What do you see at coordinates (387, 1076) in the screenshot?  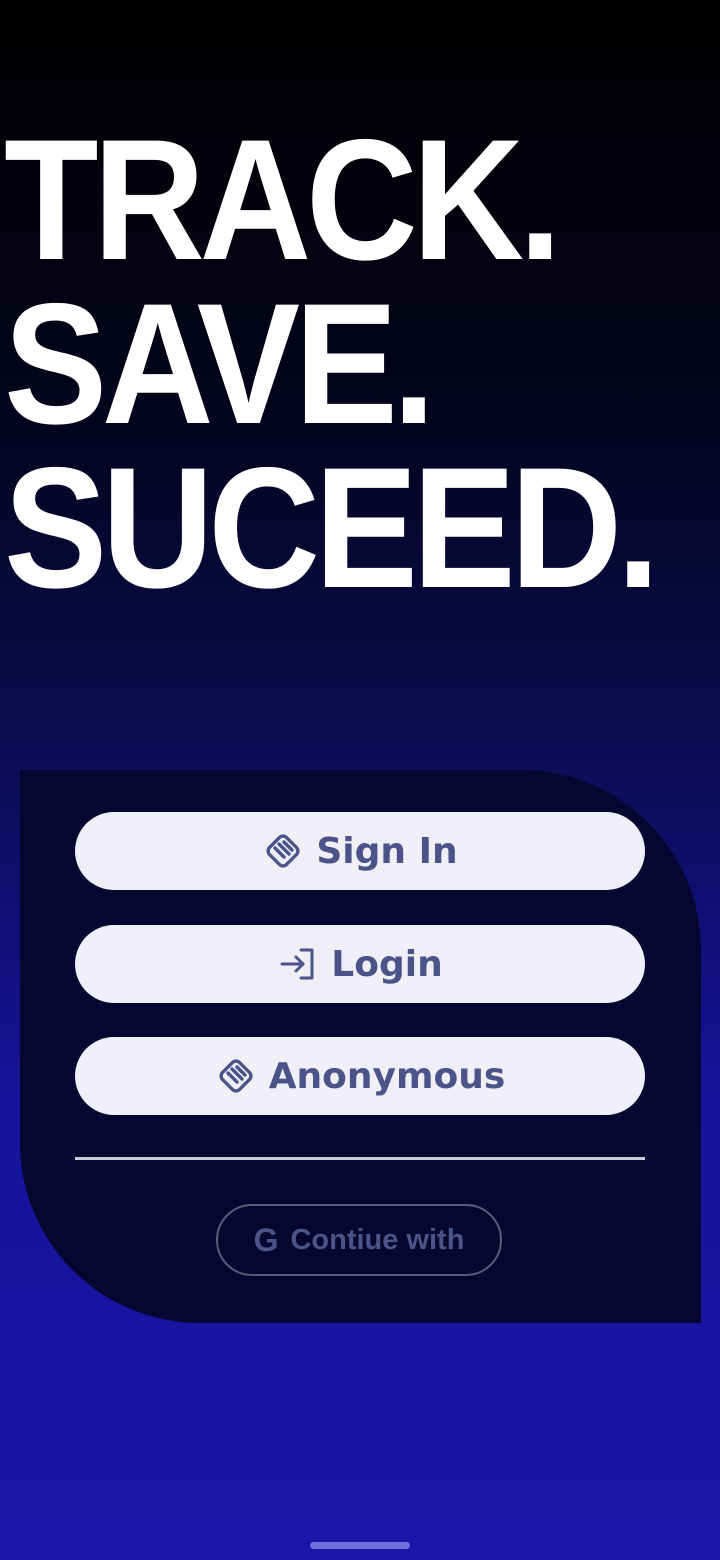 I see `anonymous-label: Anonymous` at bounding box center [387, 1076].